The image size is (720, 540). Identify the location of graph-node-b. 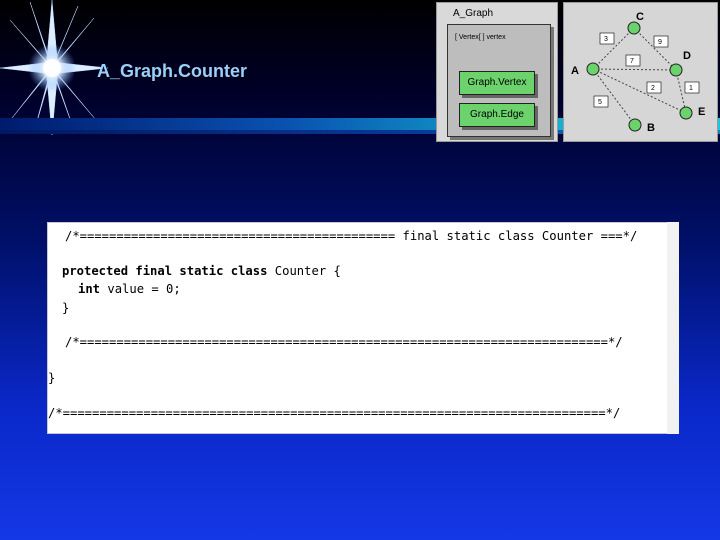
(635, 125).